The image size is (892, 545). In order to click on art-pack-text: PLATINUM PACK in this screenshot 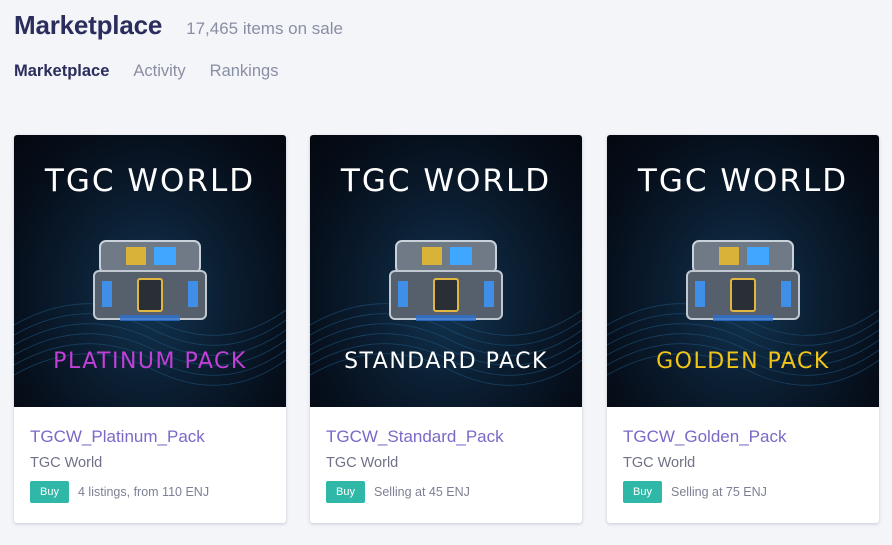, I will do `click(150, 361)`.